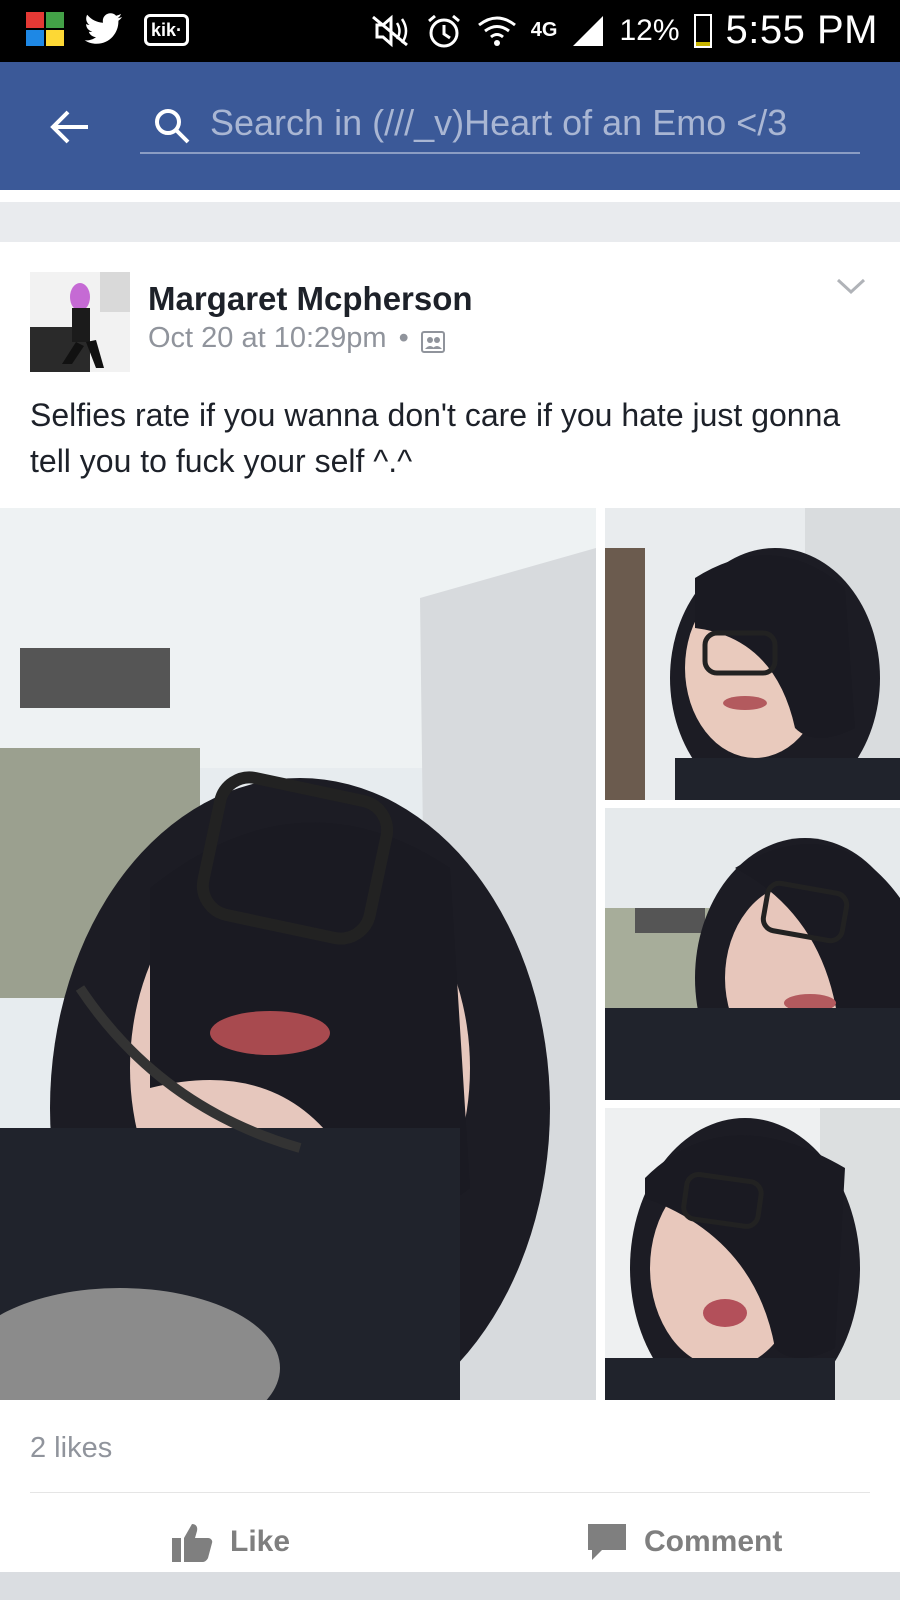  Describe the element at coordinates (167, 30) in the screenshot. I see `kik-icon: kik·` at that location.